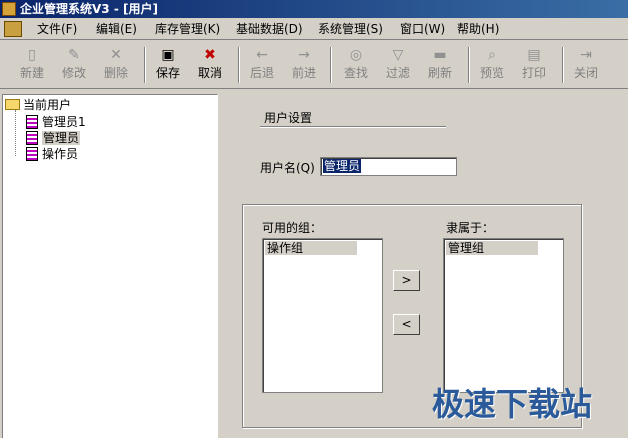 The width and height of the screenshot is (628, 438). I want to click on printer-icon: ▤, so click(534, 55).